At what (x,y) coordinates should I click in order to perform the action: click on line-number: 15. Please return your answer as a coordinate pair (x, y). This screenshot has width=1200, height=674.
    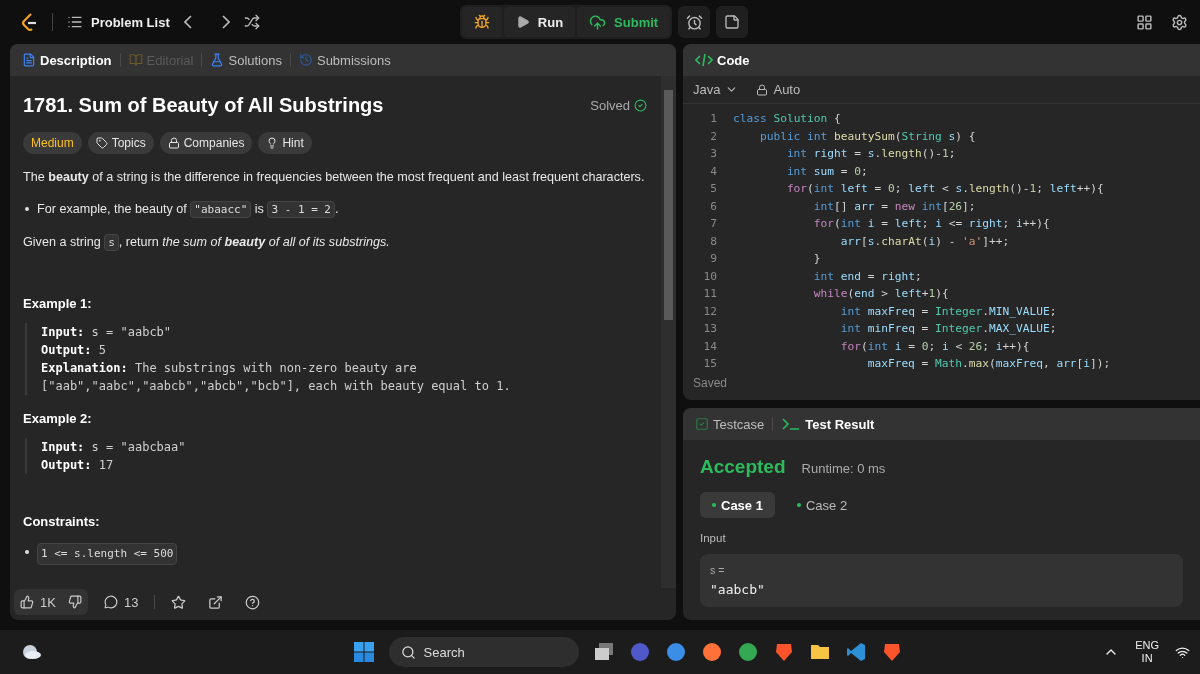
    Looking at the image, I should click on (709, 364).